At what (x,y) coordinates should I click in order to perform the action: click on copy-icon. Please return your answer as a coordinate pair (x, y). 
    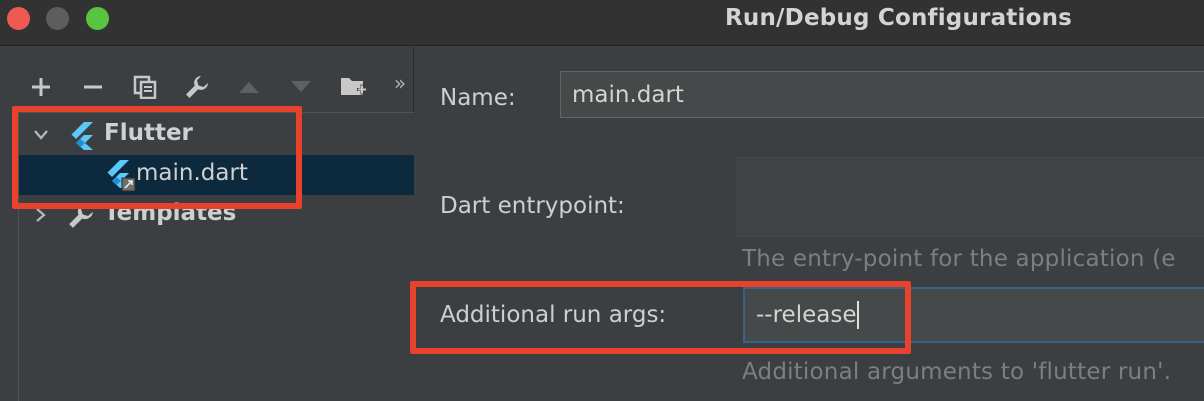
    Looking at the image, I should click on (145, 87).